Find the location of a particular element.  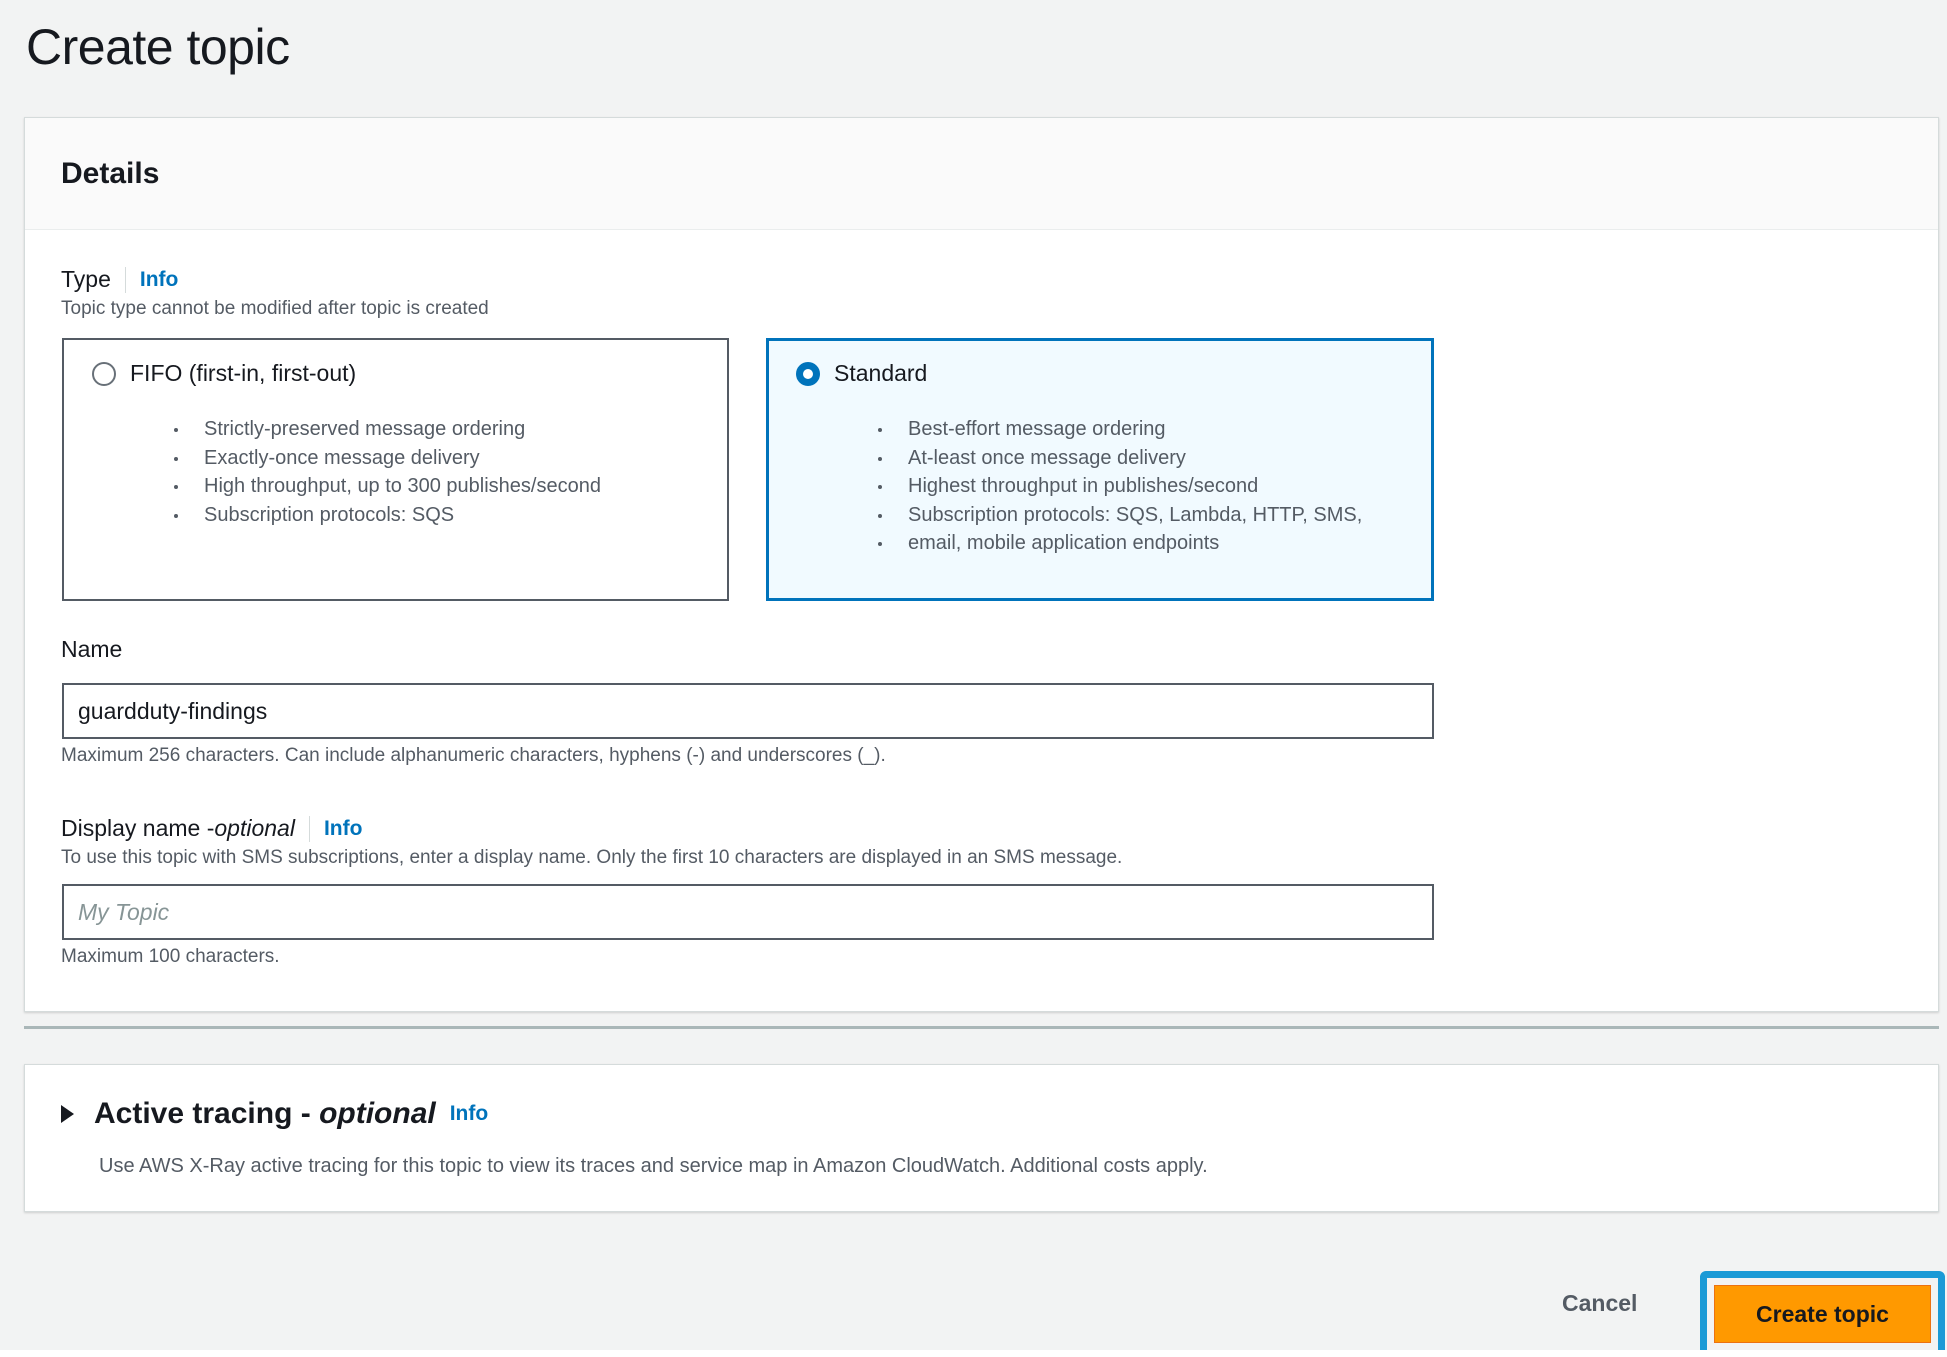

standard-radio is located at coordinates (808, 373).